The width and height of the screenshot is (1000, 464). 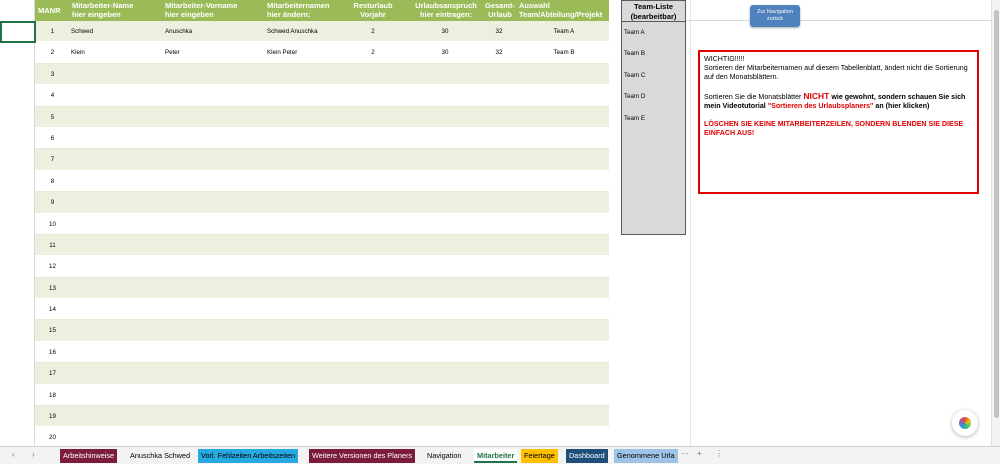 What do you see at coordinates (564, 31) in the screenshot?
I see `cell-team: Team A` at bounding box center [564, 31].